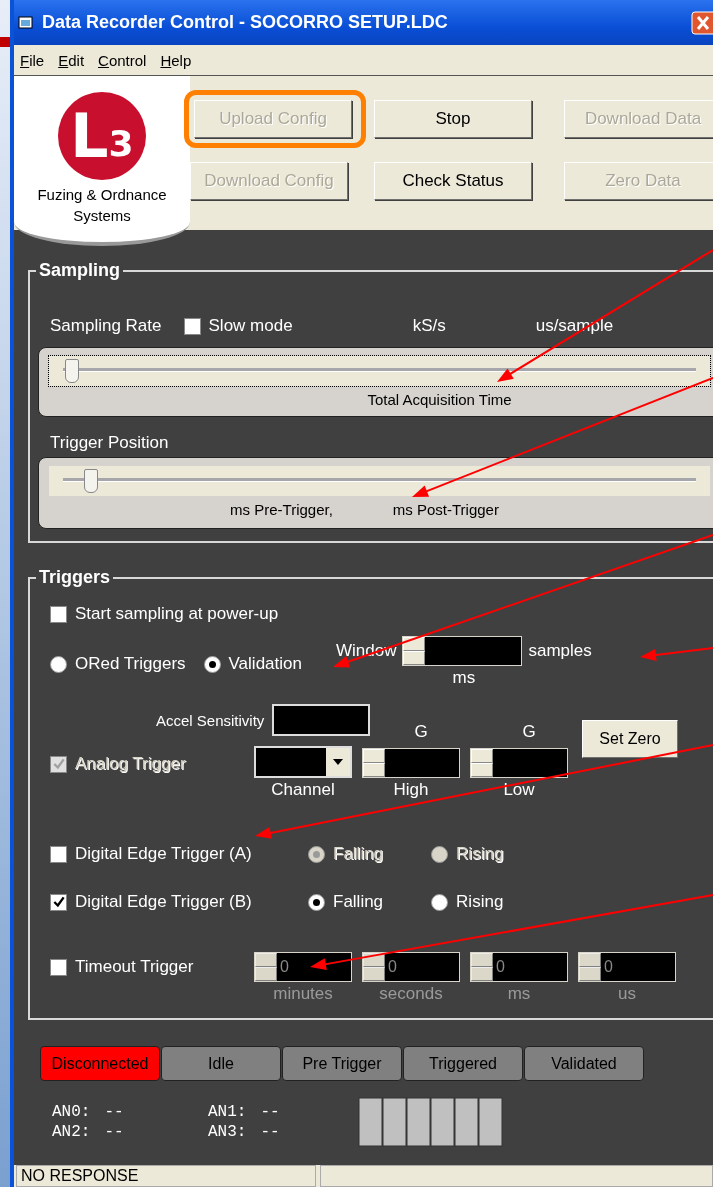  Describe the element at coordinates (411, 790) in the screenshot. I see `field-label: High` at that location.